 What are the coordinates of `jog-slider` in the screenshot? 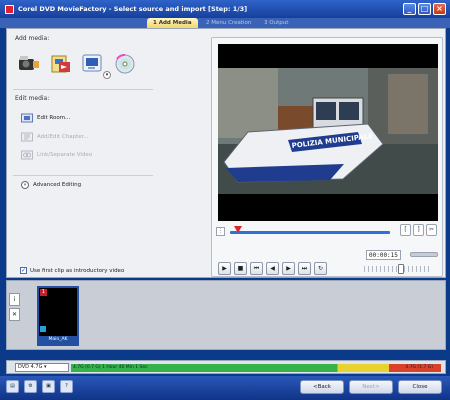 It's located at (397, 269).